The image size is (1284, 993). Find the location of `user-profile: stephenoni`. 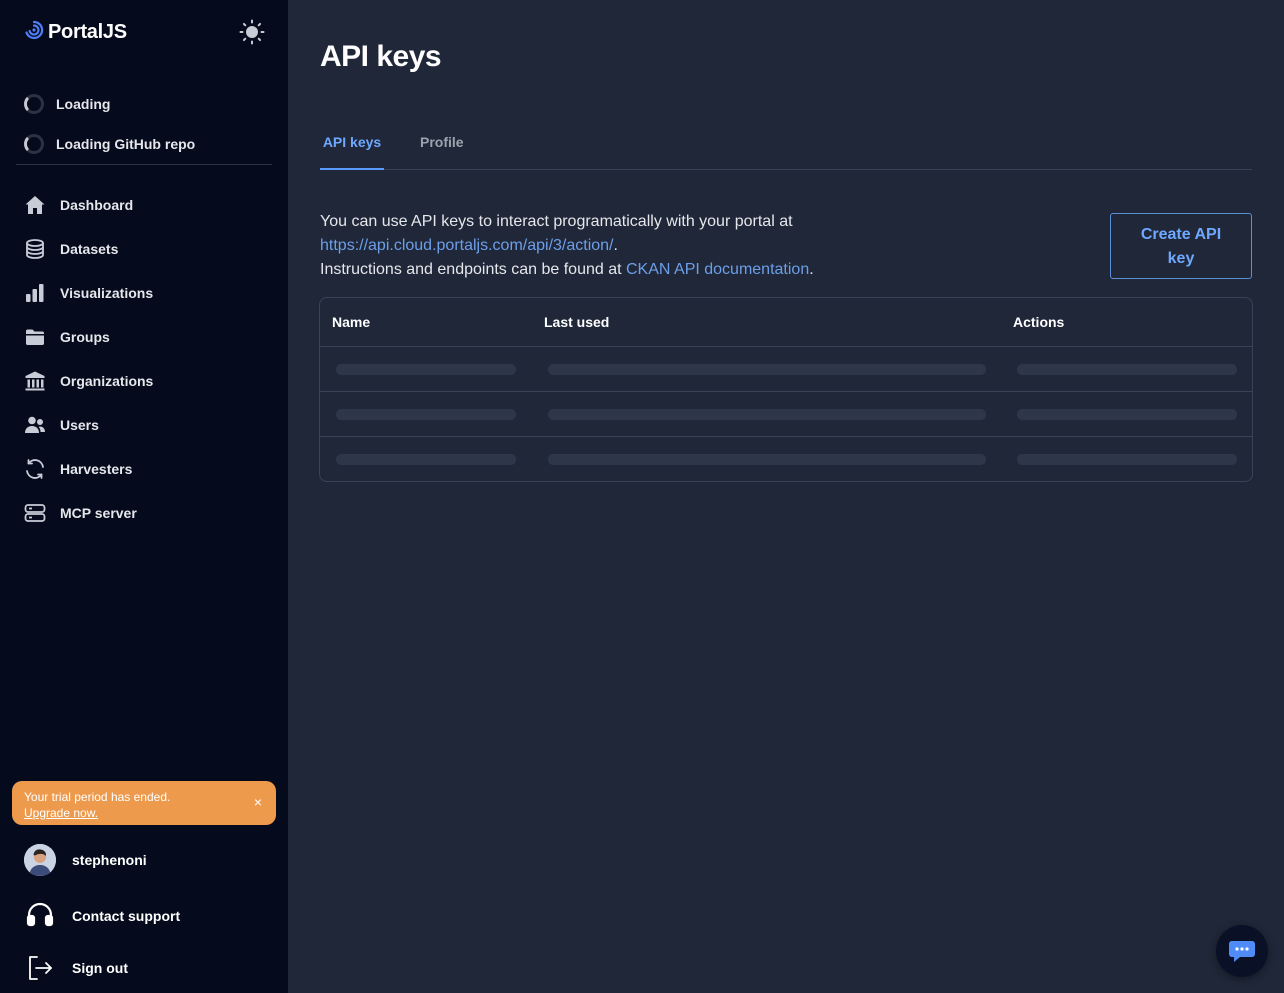

user-profile: stephenoni is located at coordinates (85, 860).